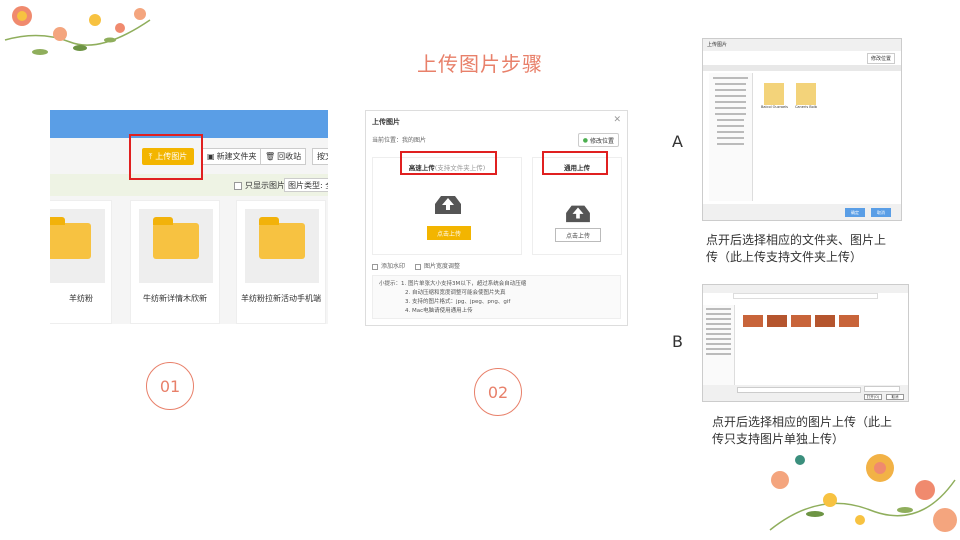 The image size is (960, 540). I want to click on step-number-02: 02, so click(498, 392).